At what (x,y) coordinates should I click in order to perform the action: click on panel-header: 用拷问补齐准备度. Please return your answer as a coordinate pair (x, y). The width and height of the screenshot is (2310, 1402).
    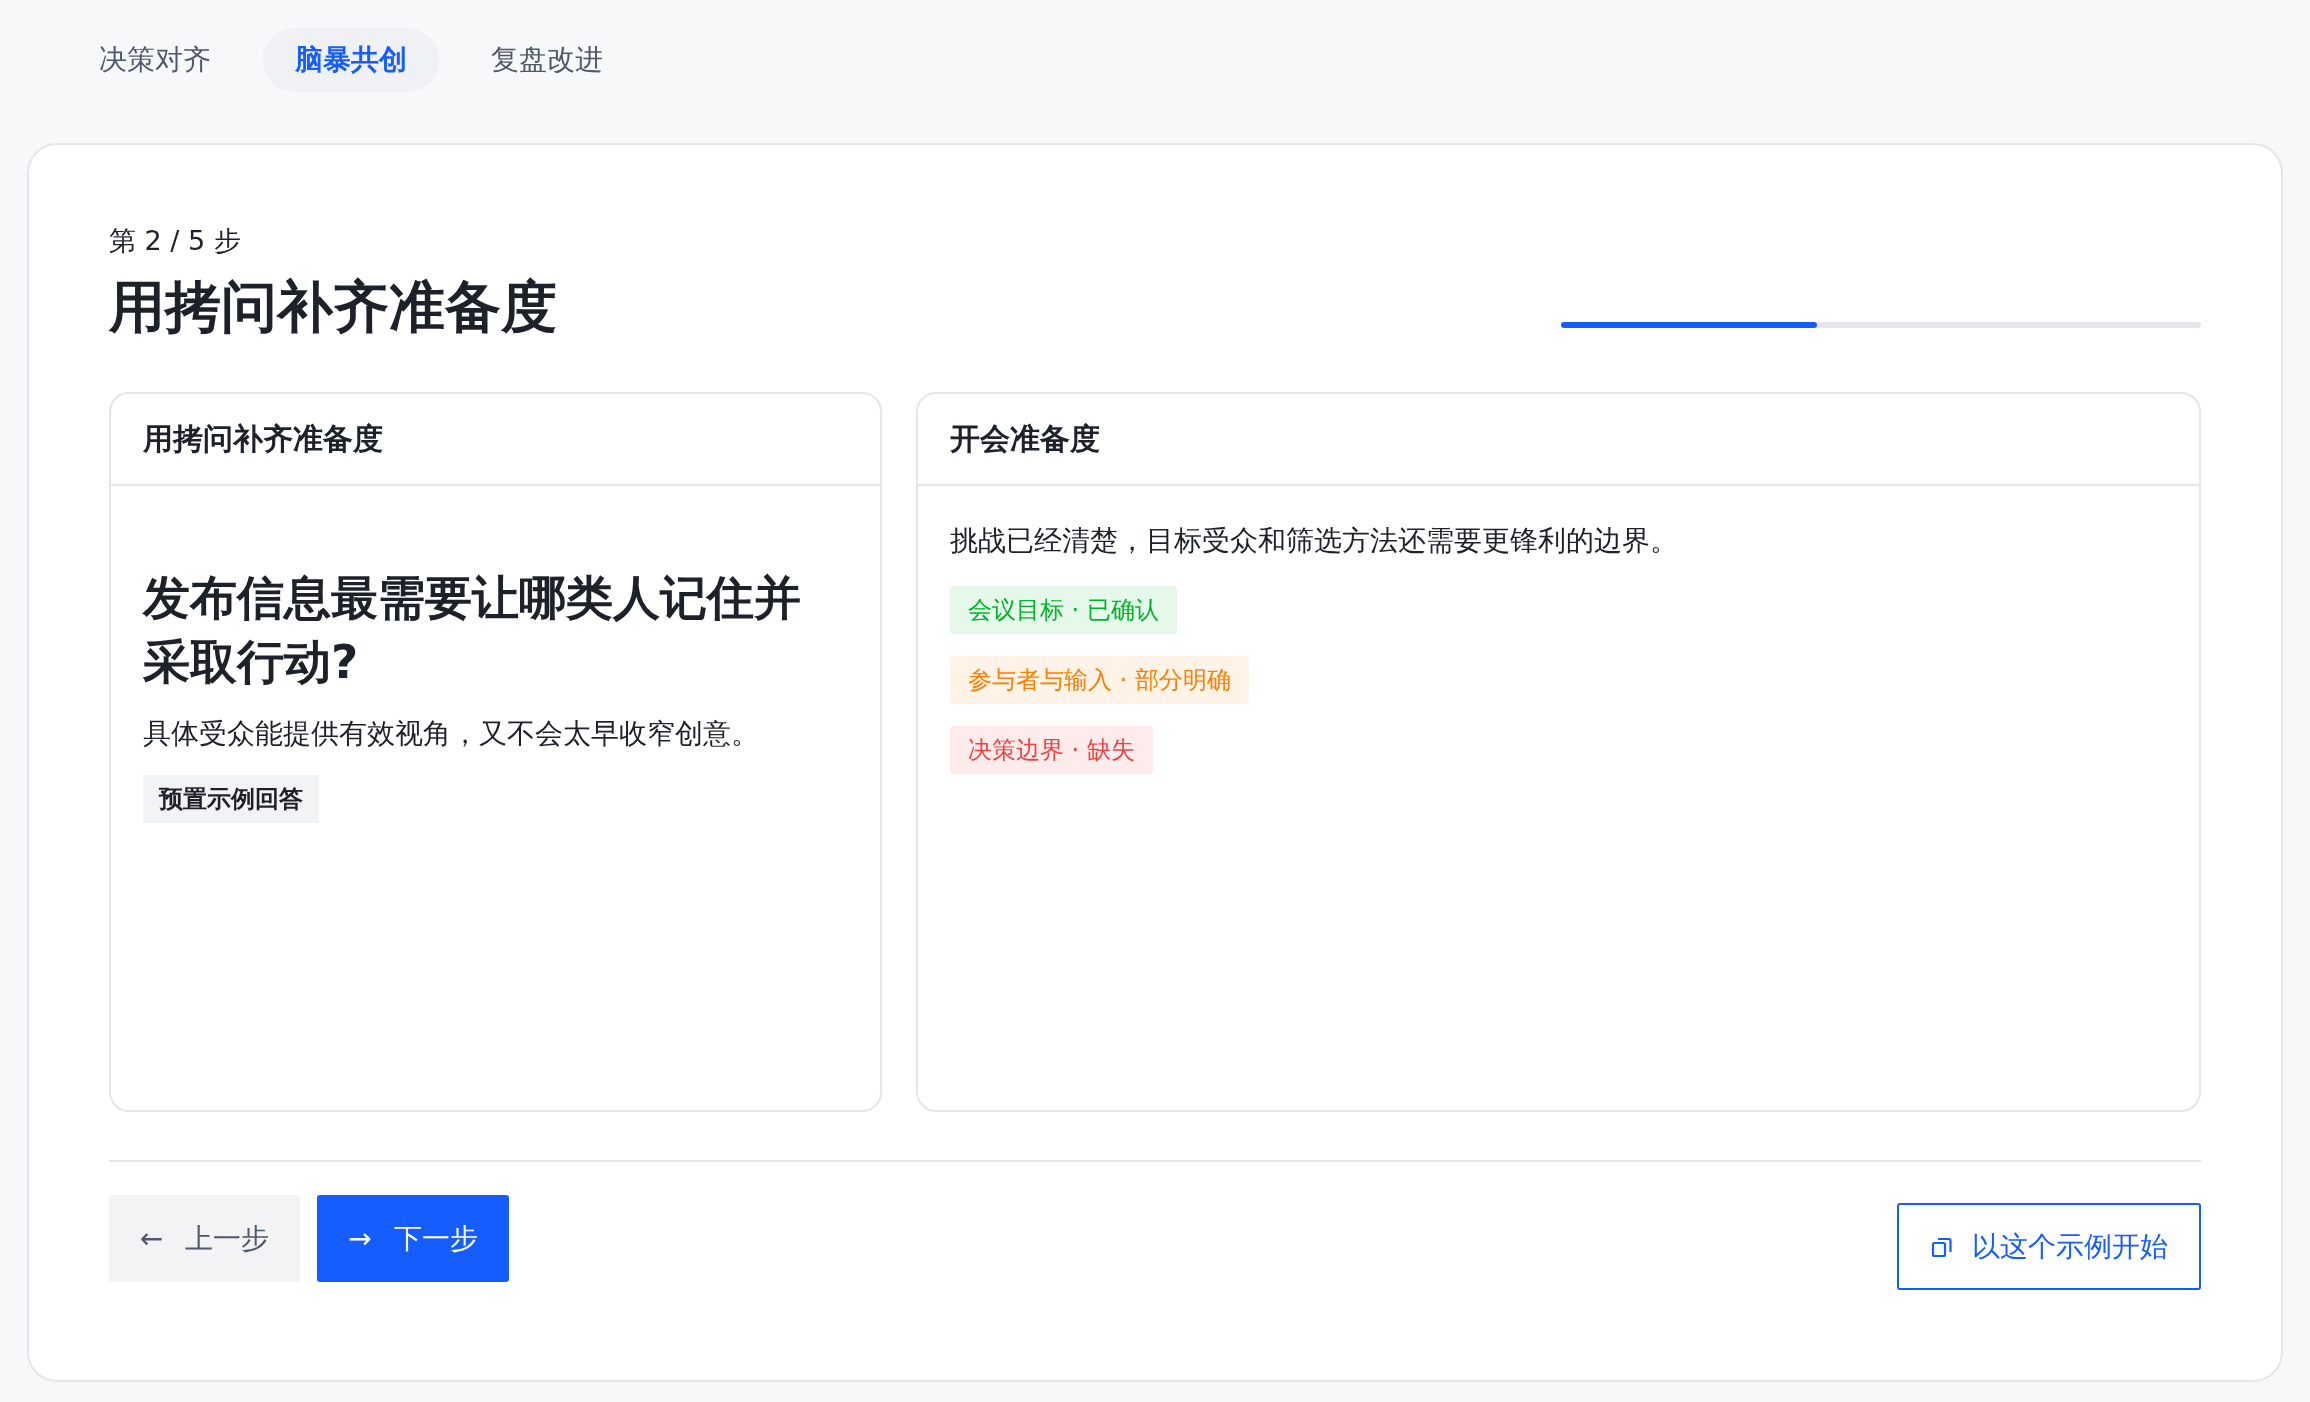
    Looking at the image, I should click on (495, 440).